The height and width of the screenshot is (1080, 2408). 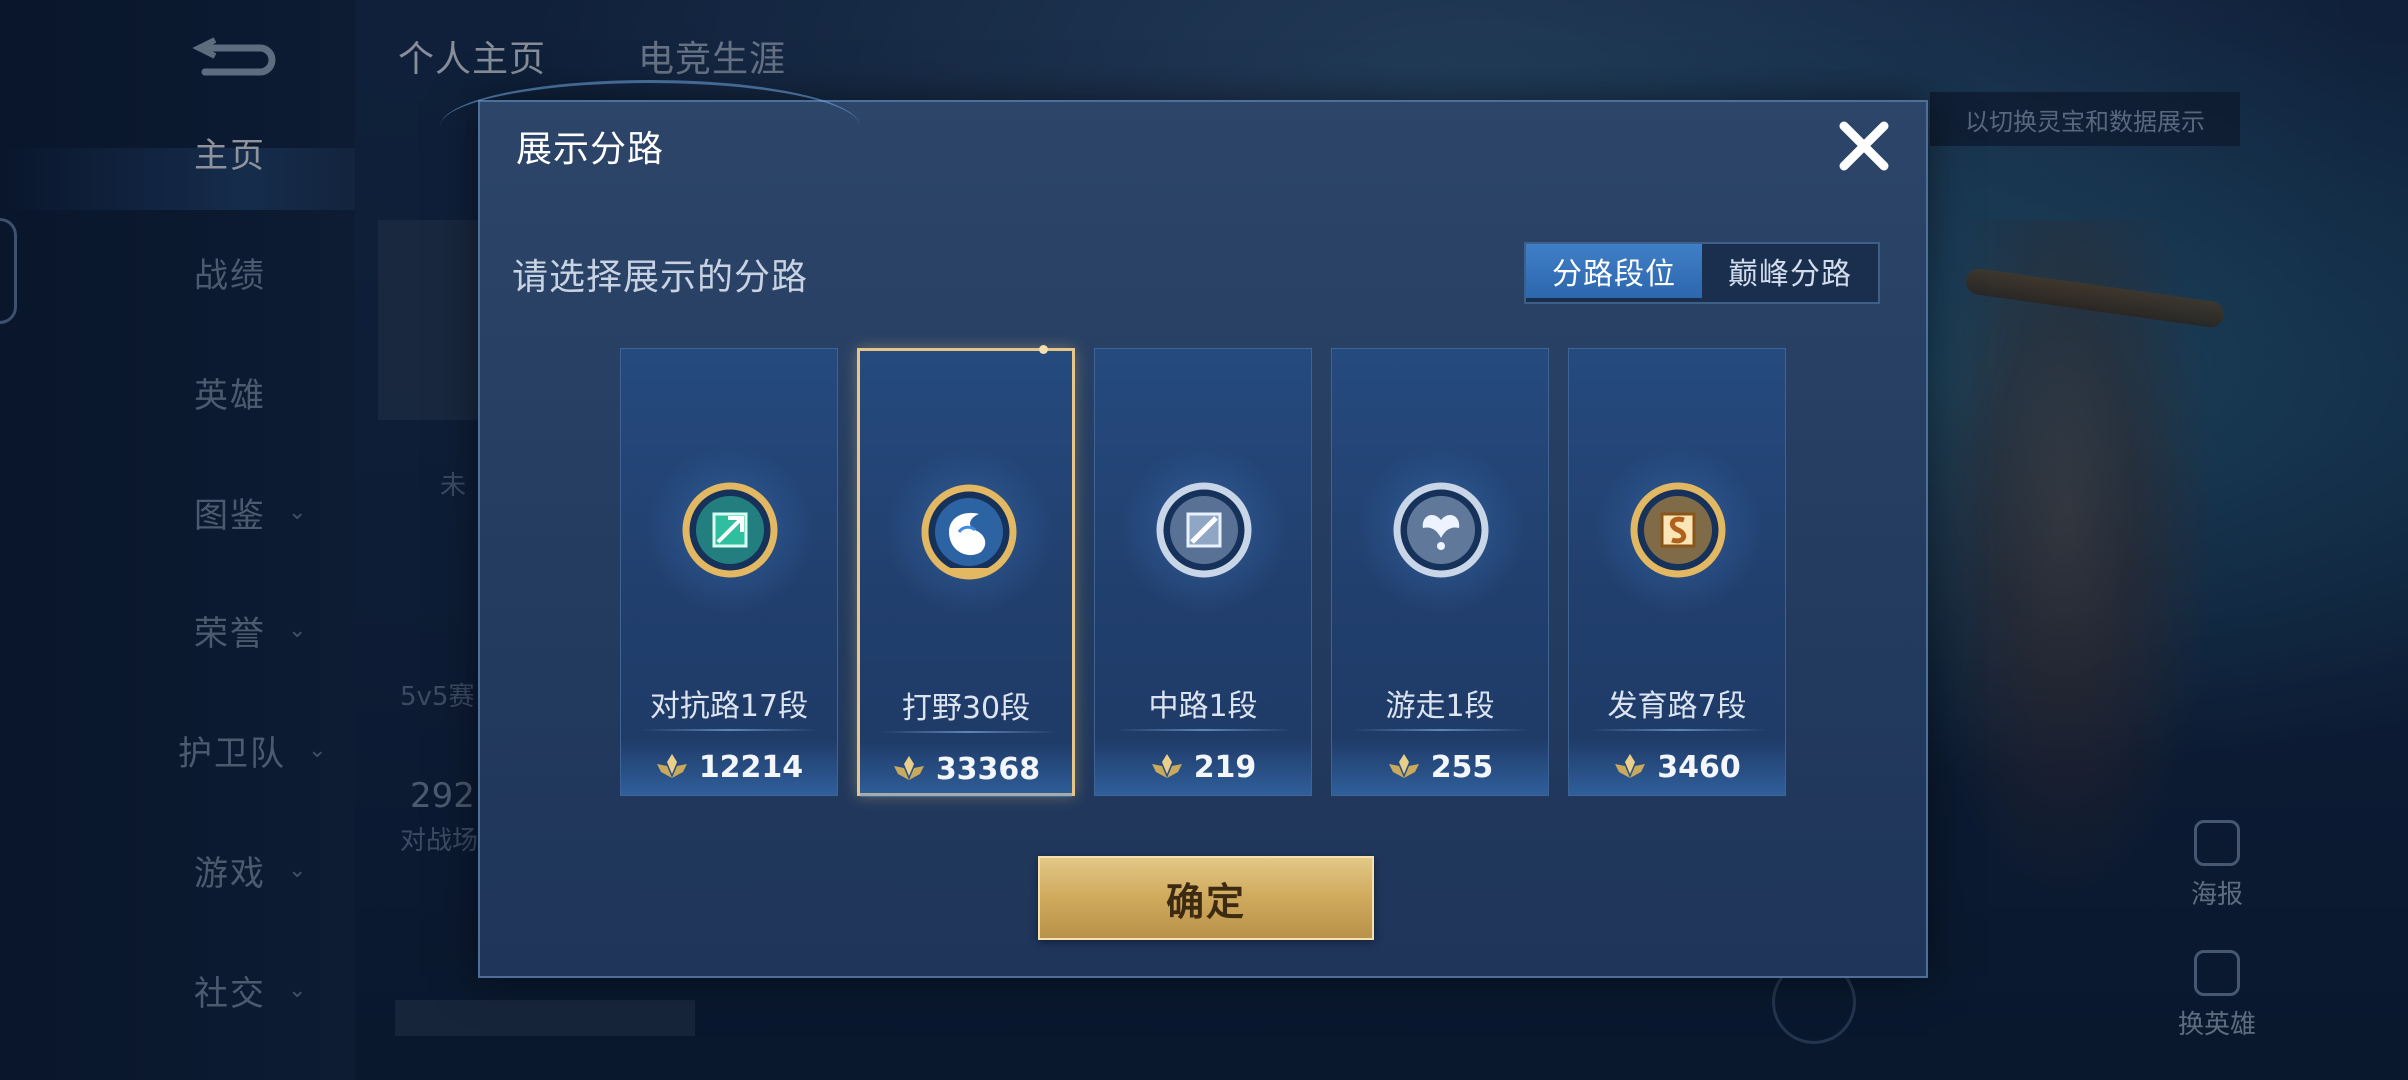 What do you see at coordinates (1203, 706) in the screenshot?
I see `lane-rank-label: 中路1段` at bounding box center [1203, 706].